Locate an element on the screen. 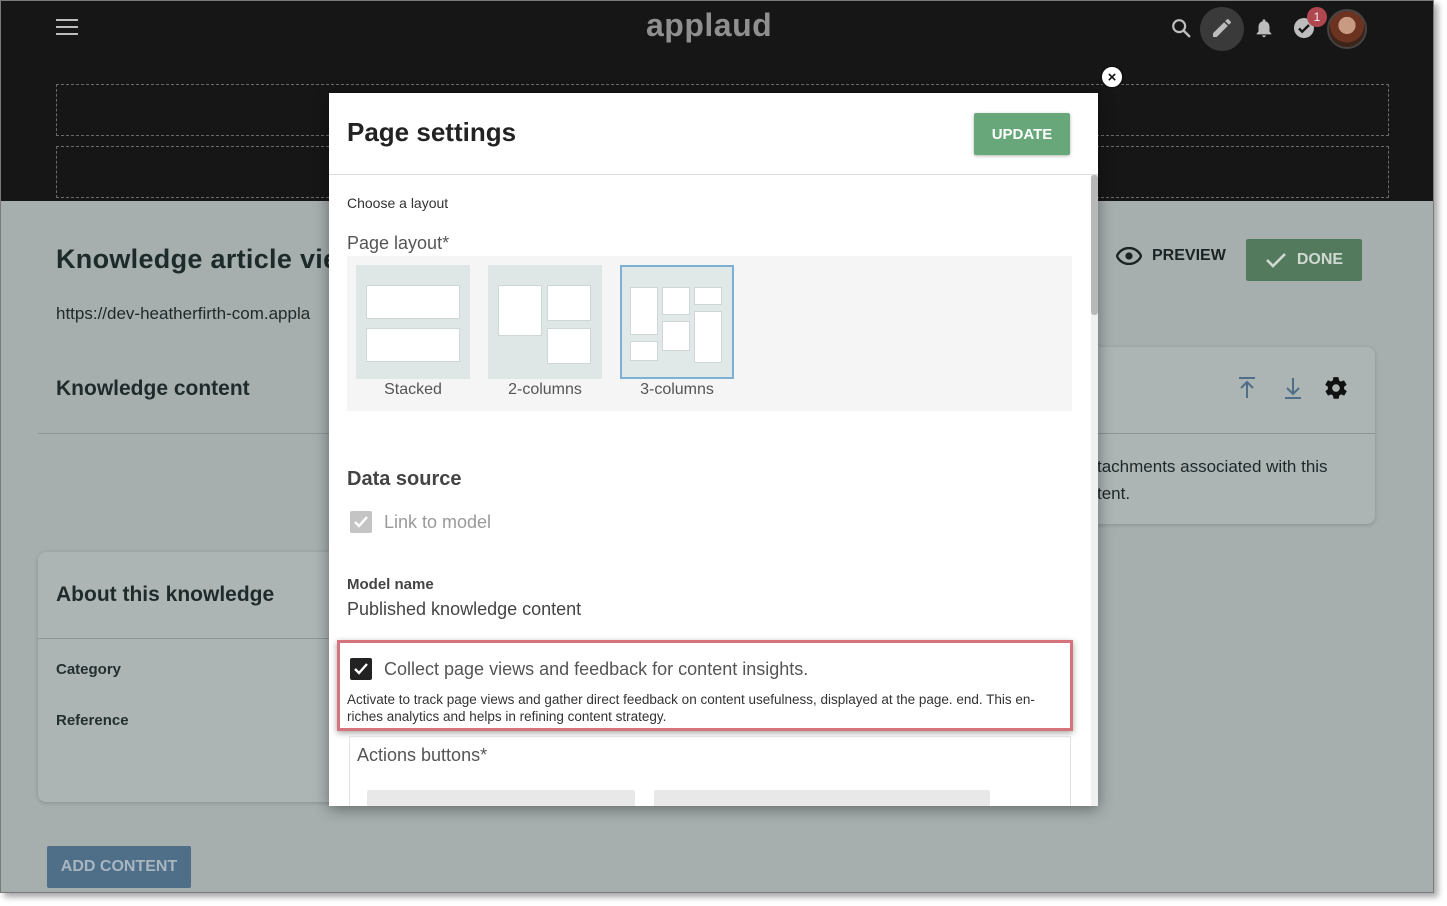 This screenshot has height=906, width=1447. page-title: Knowledge article vie is located at coordinates (197, 259).